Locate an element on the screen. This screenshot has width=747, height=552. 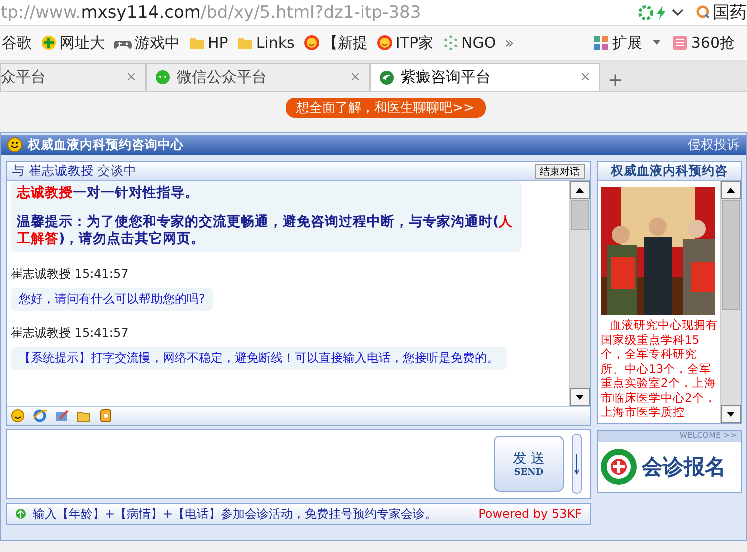
edit-icon is located at coordinates (62, 416).